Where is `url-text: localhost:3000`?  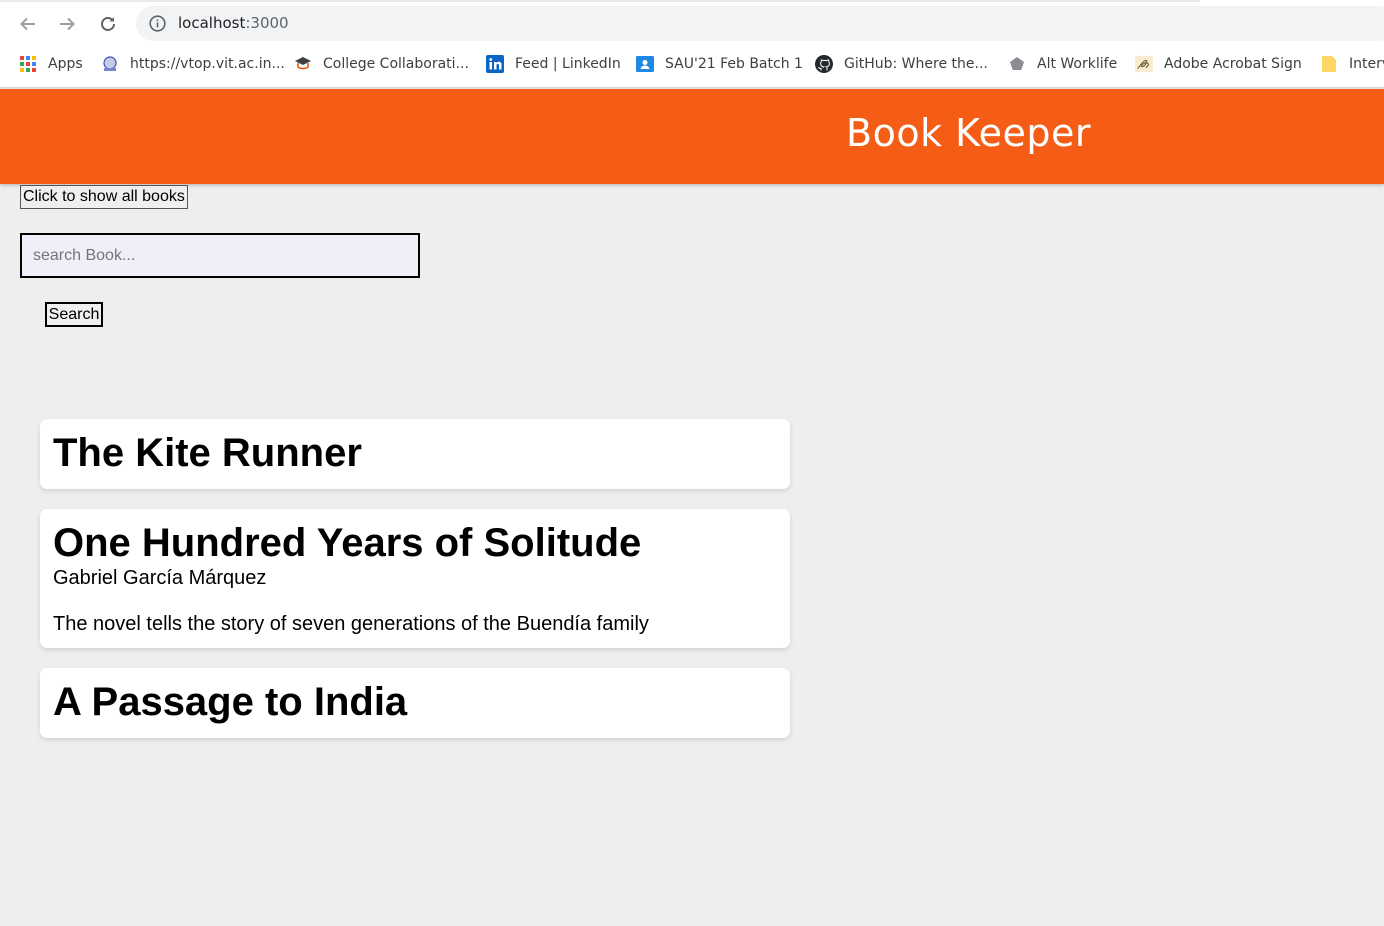 url-text: localhost:3000 is located at coordinates (233, 23).